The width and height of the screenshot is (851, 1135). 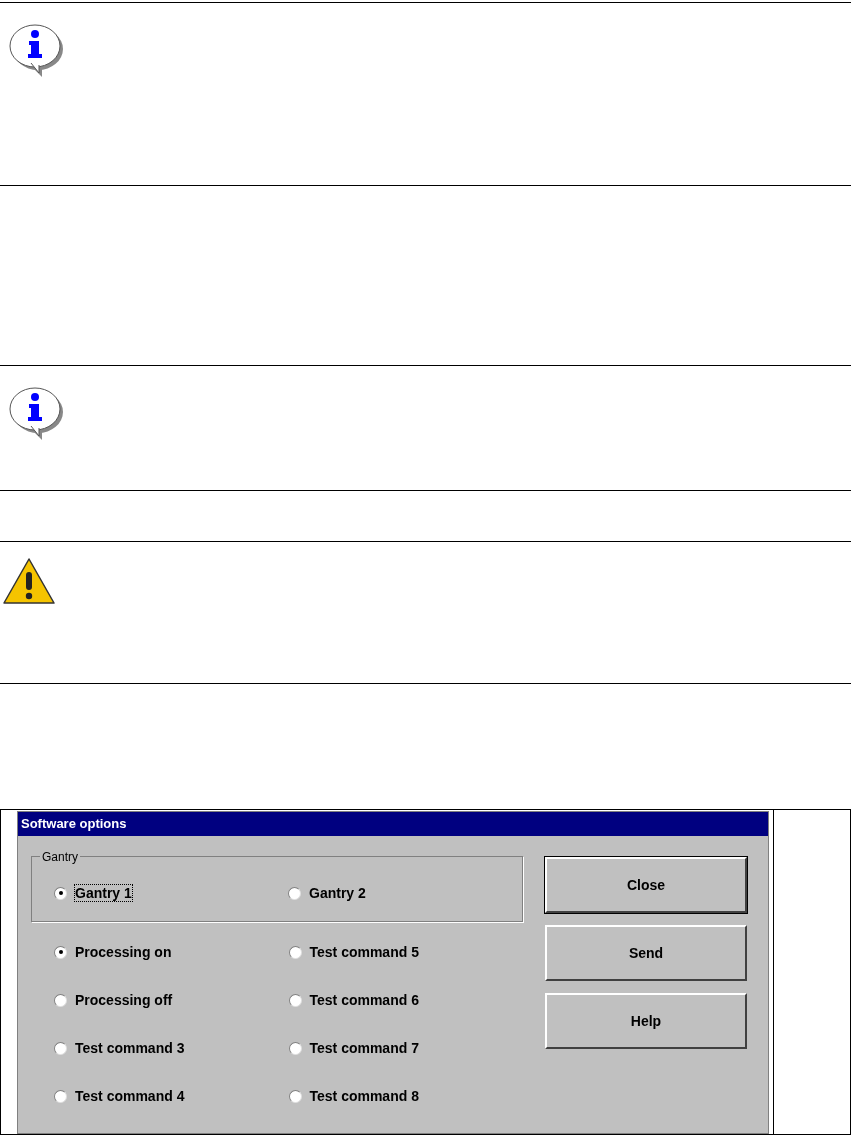 I want to click on radio-label: Test command 8, so click(x=364, y=1096).